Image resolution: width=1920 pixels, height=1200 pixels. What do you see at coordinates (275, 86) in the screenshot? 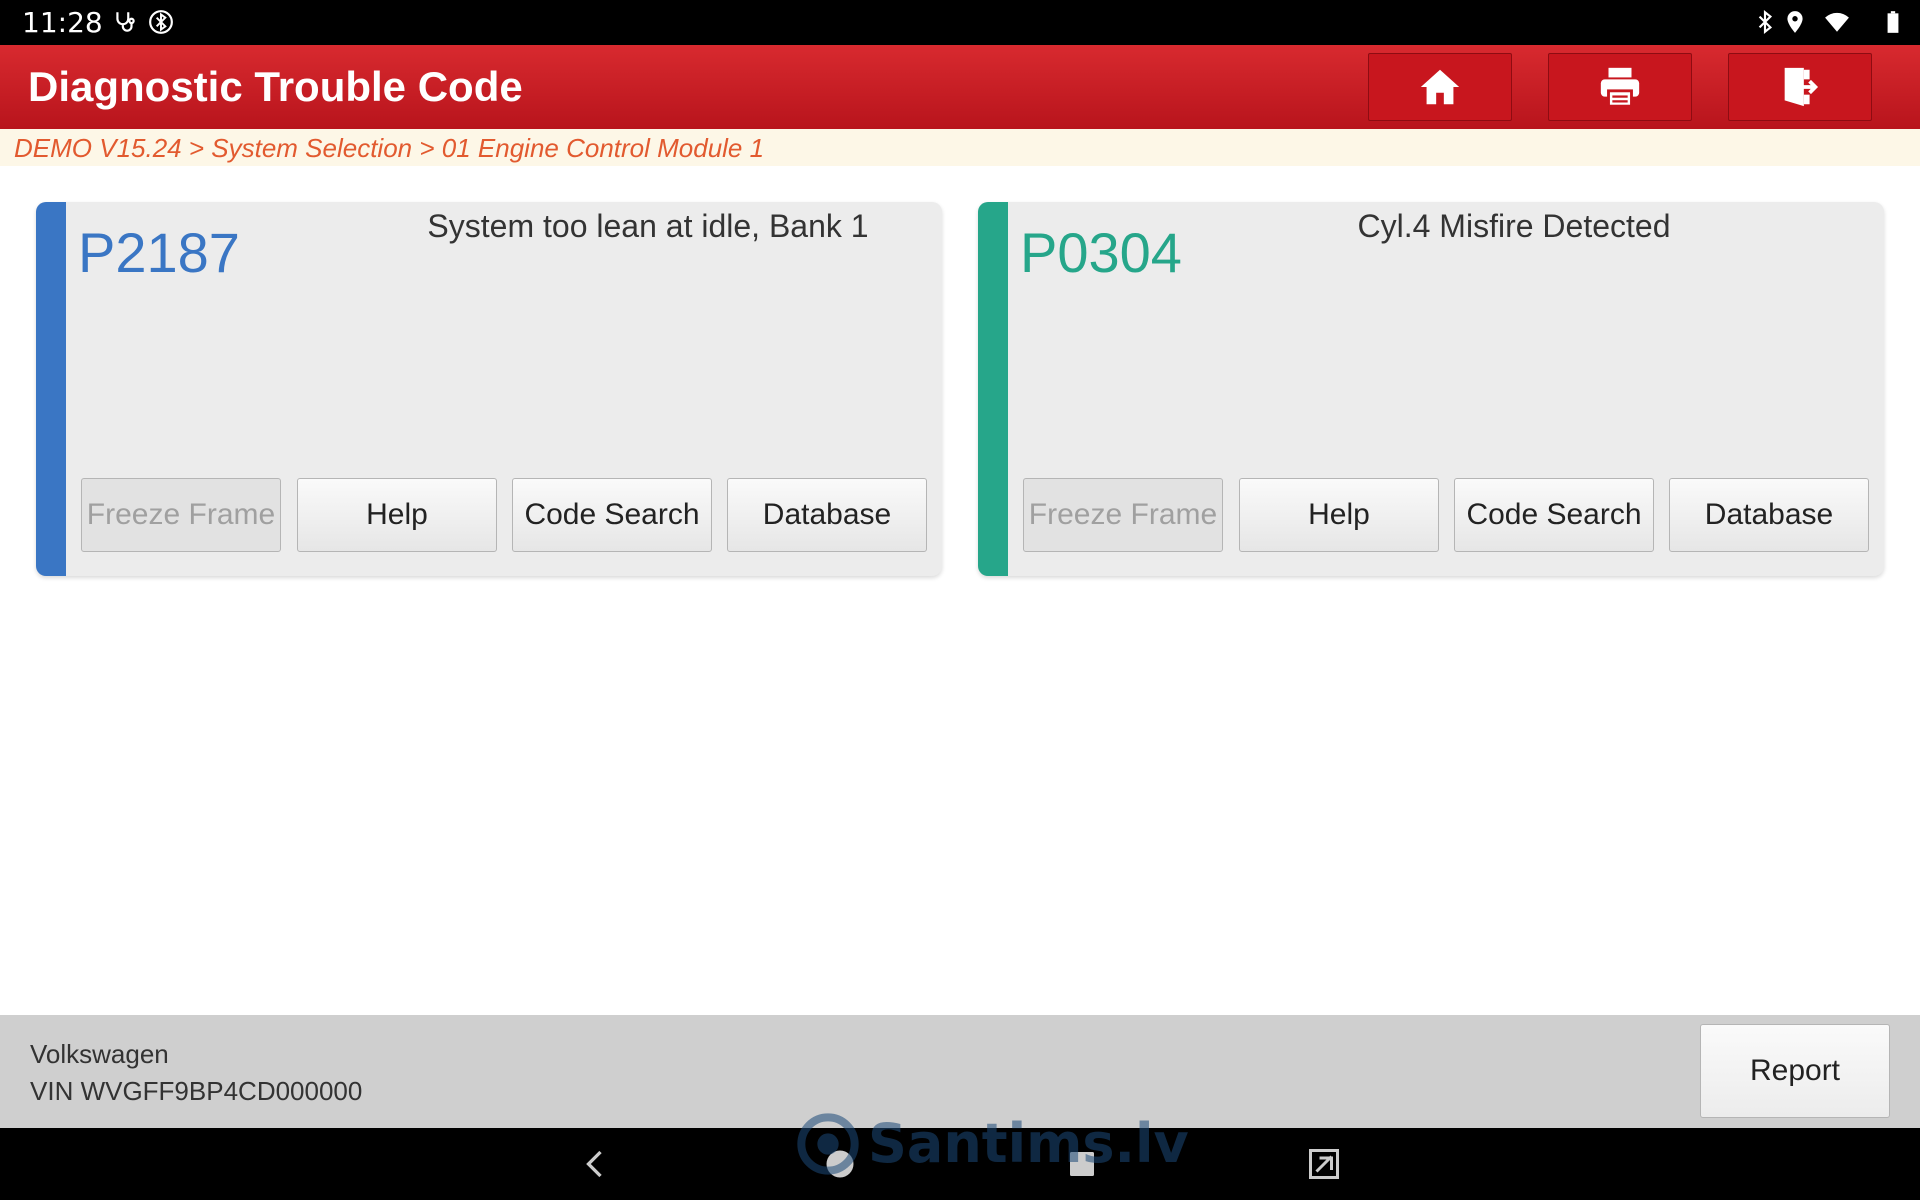
I see `page-title: Diagnostic Trouble Code` at bounding box center [275, 86].